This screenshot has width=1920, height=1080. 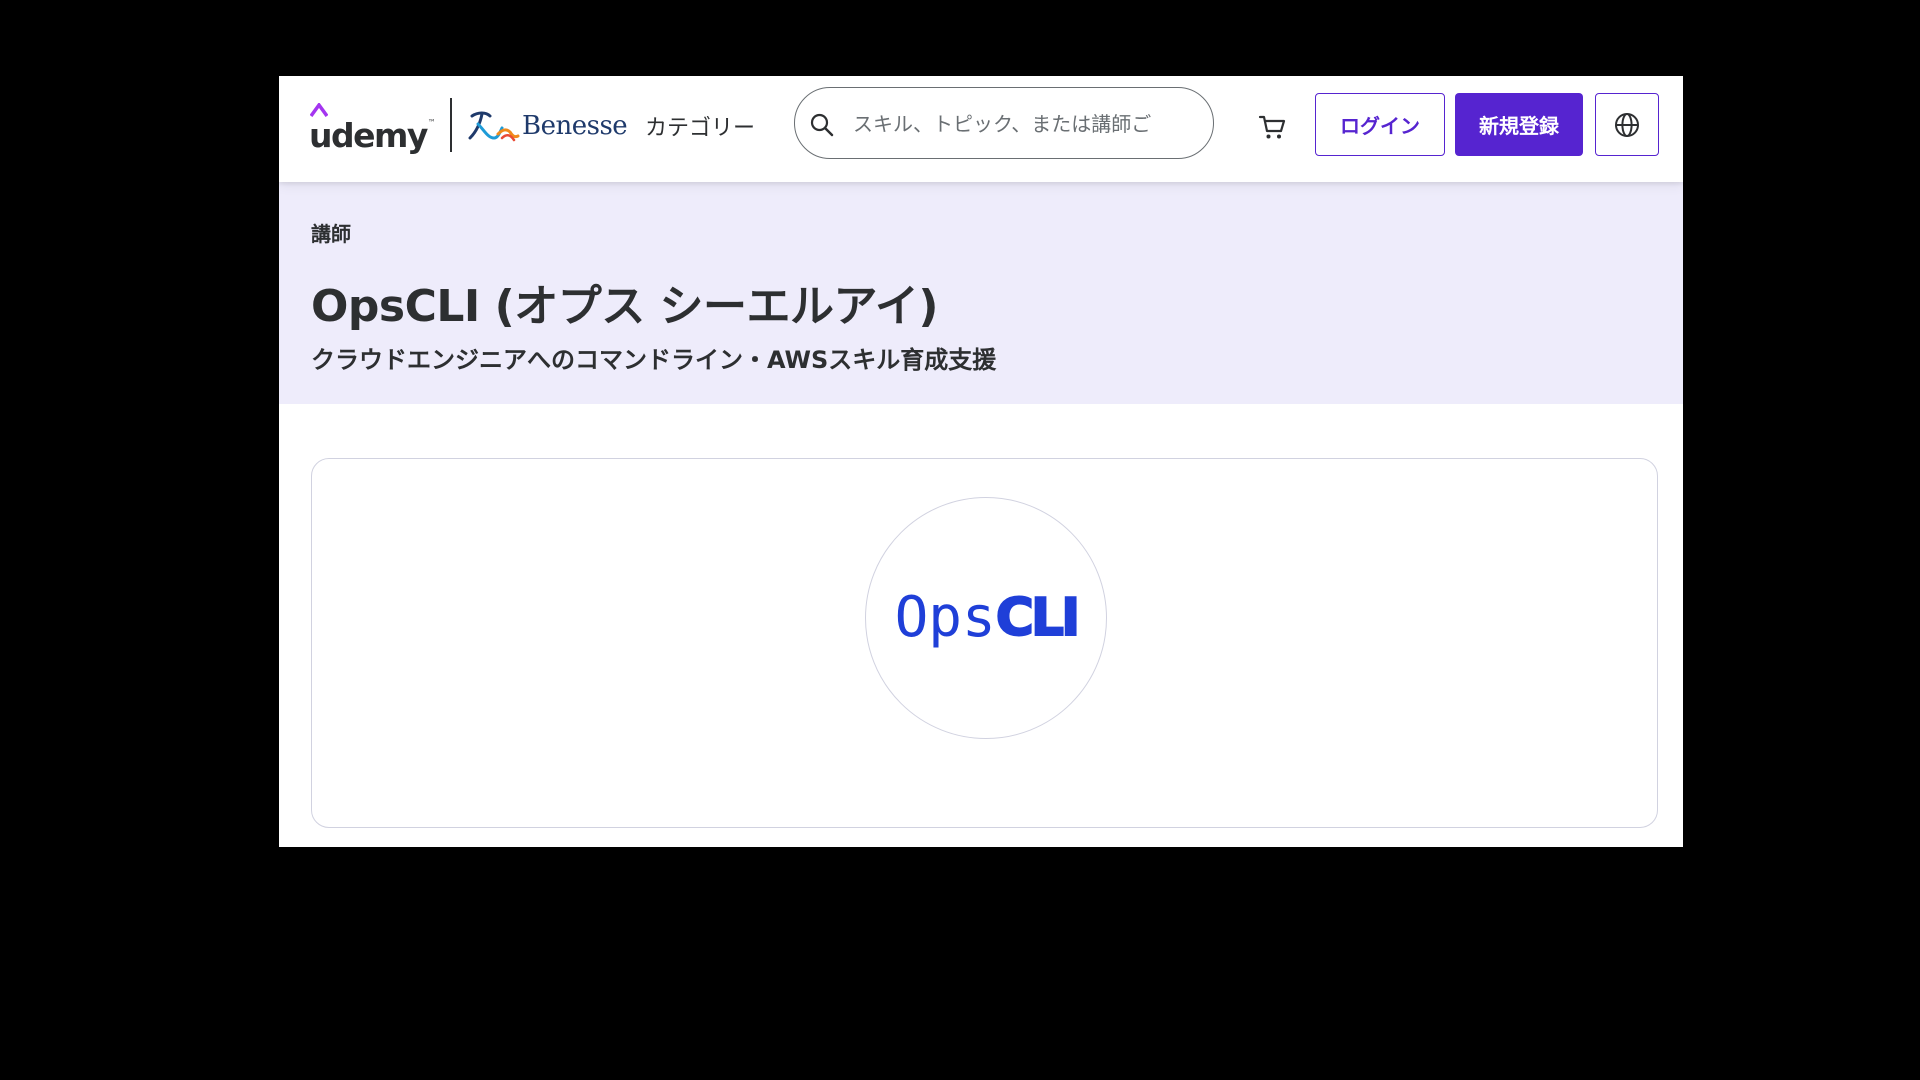 I want to click on benesse-logo: Benesse, so click(x=548, y=126).